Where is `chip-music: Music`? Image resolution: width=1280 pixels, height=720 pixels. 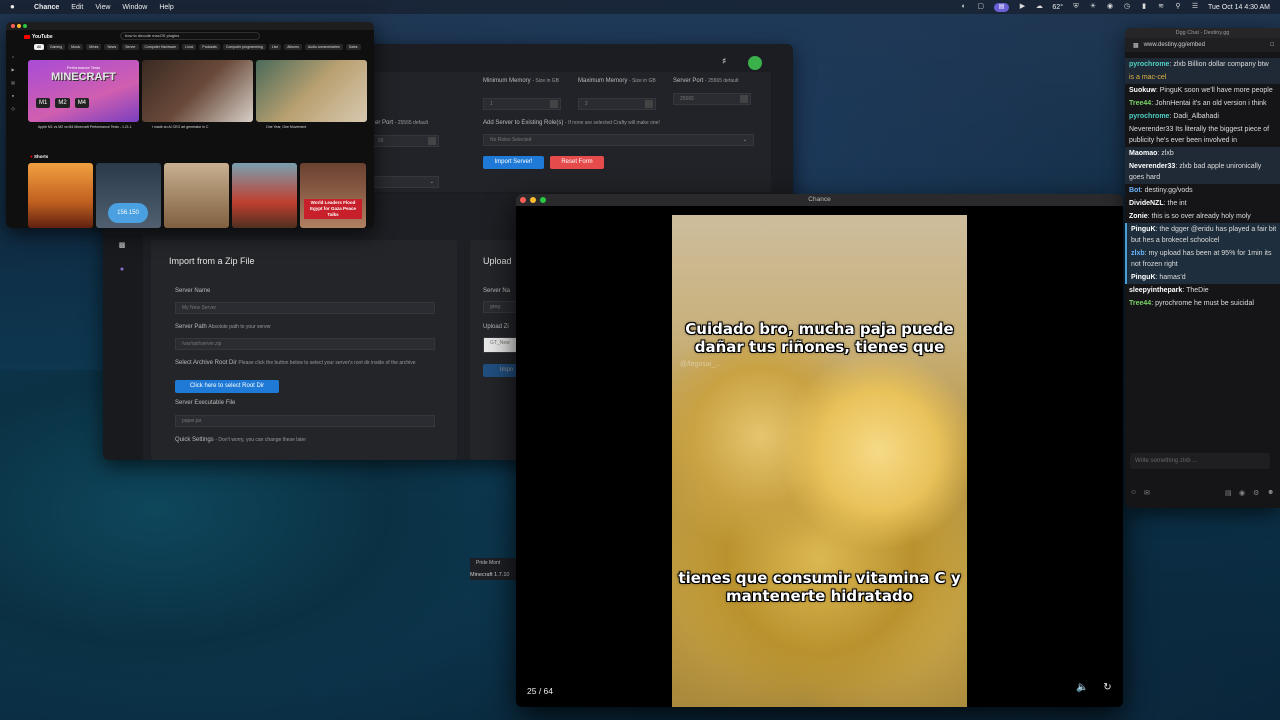 chip-music: Music is located at coordinates (76, 47).